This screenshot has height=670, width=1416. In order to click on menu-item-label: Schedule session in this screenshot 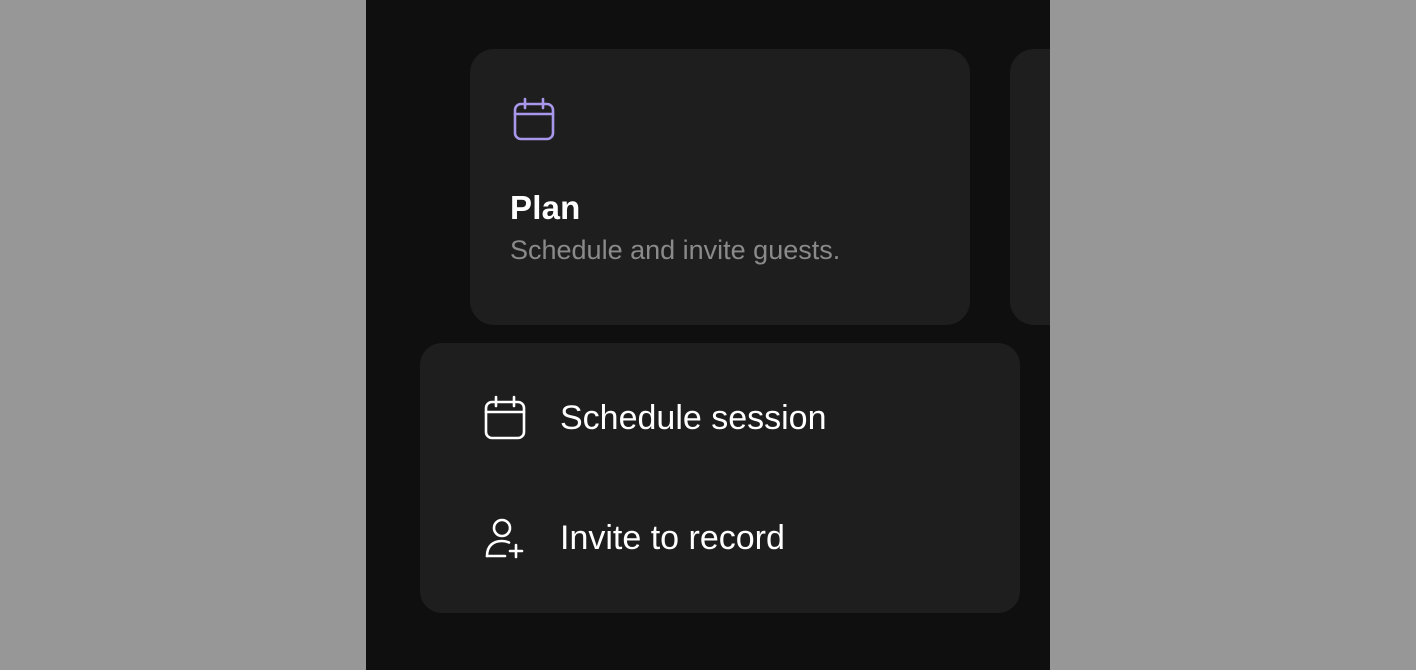, I will do `click(693, 418)`.